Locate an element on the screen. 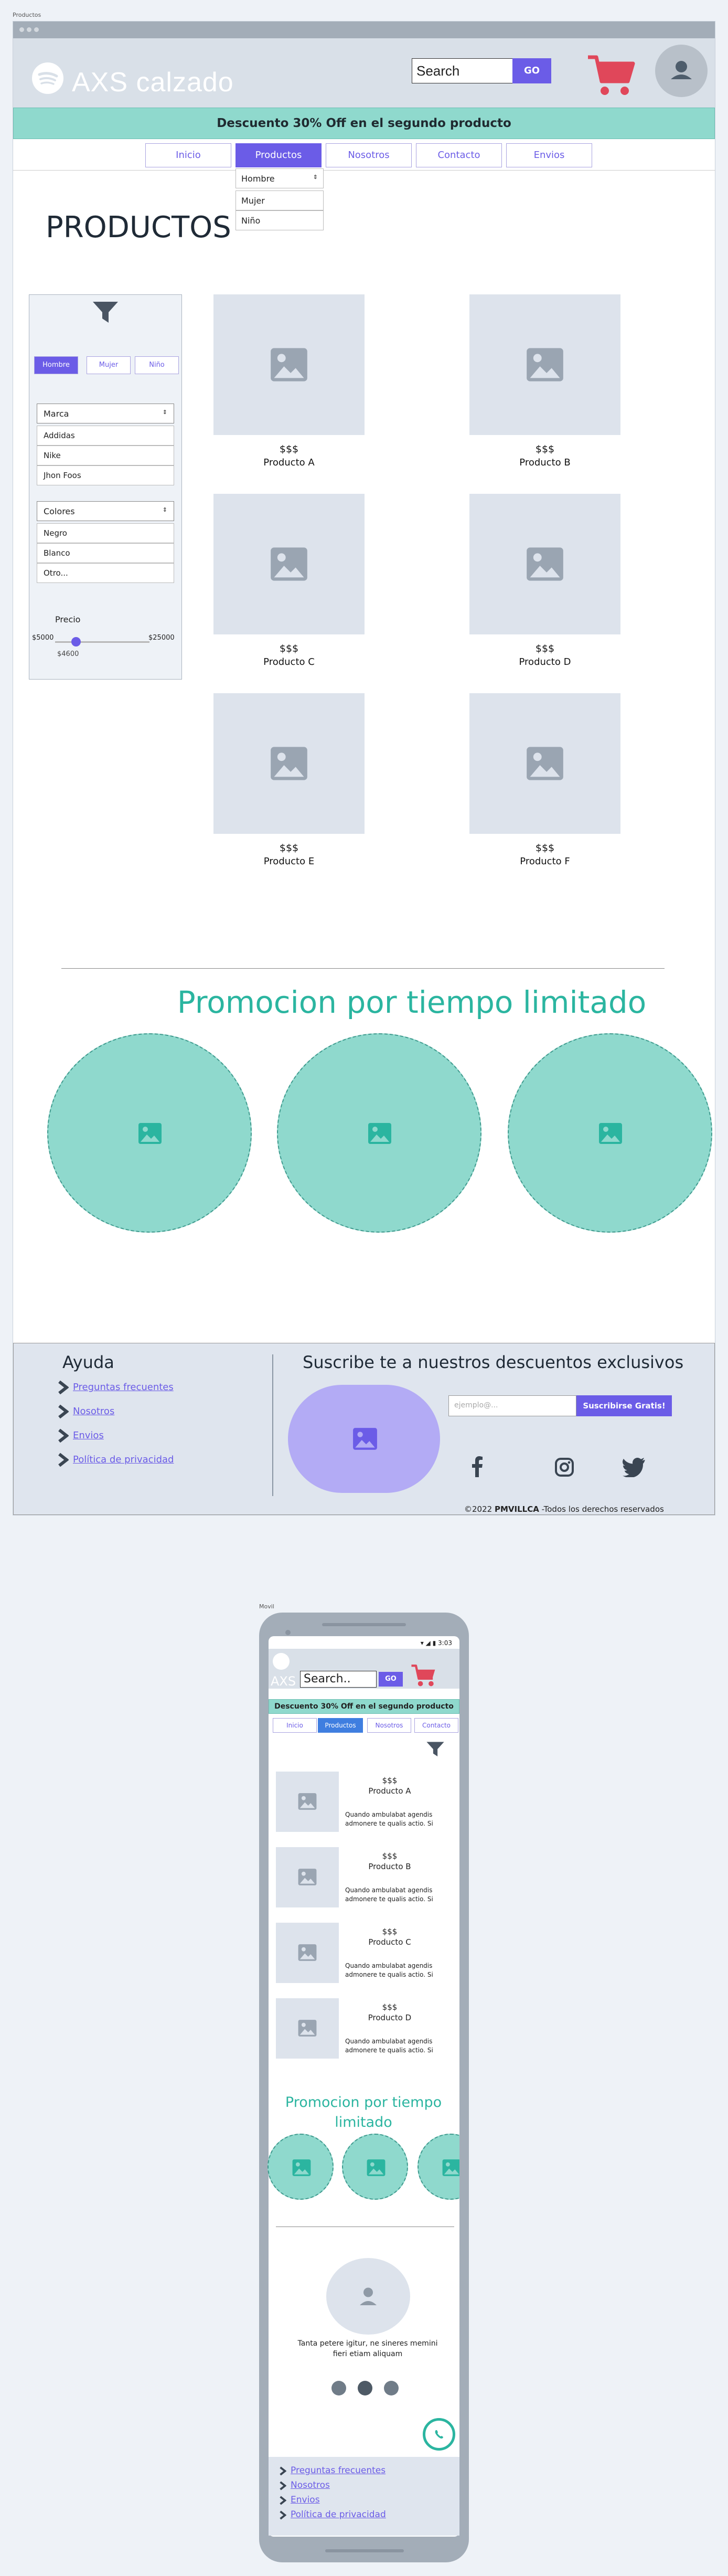  search-input: Search is located at coordinates (463, 70).